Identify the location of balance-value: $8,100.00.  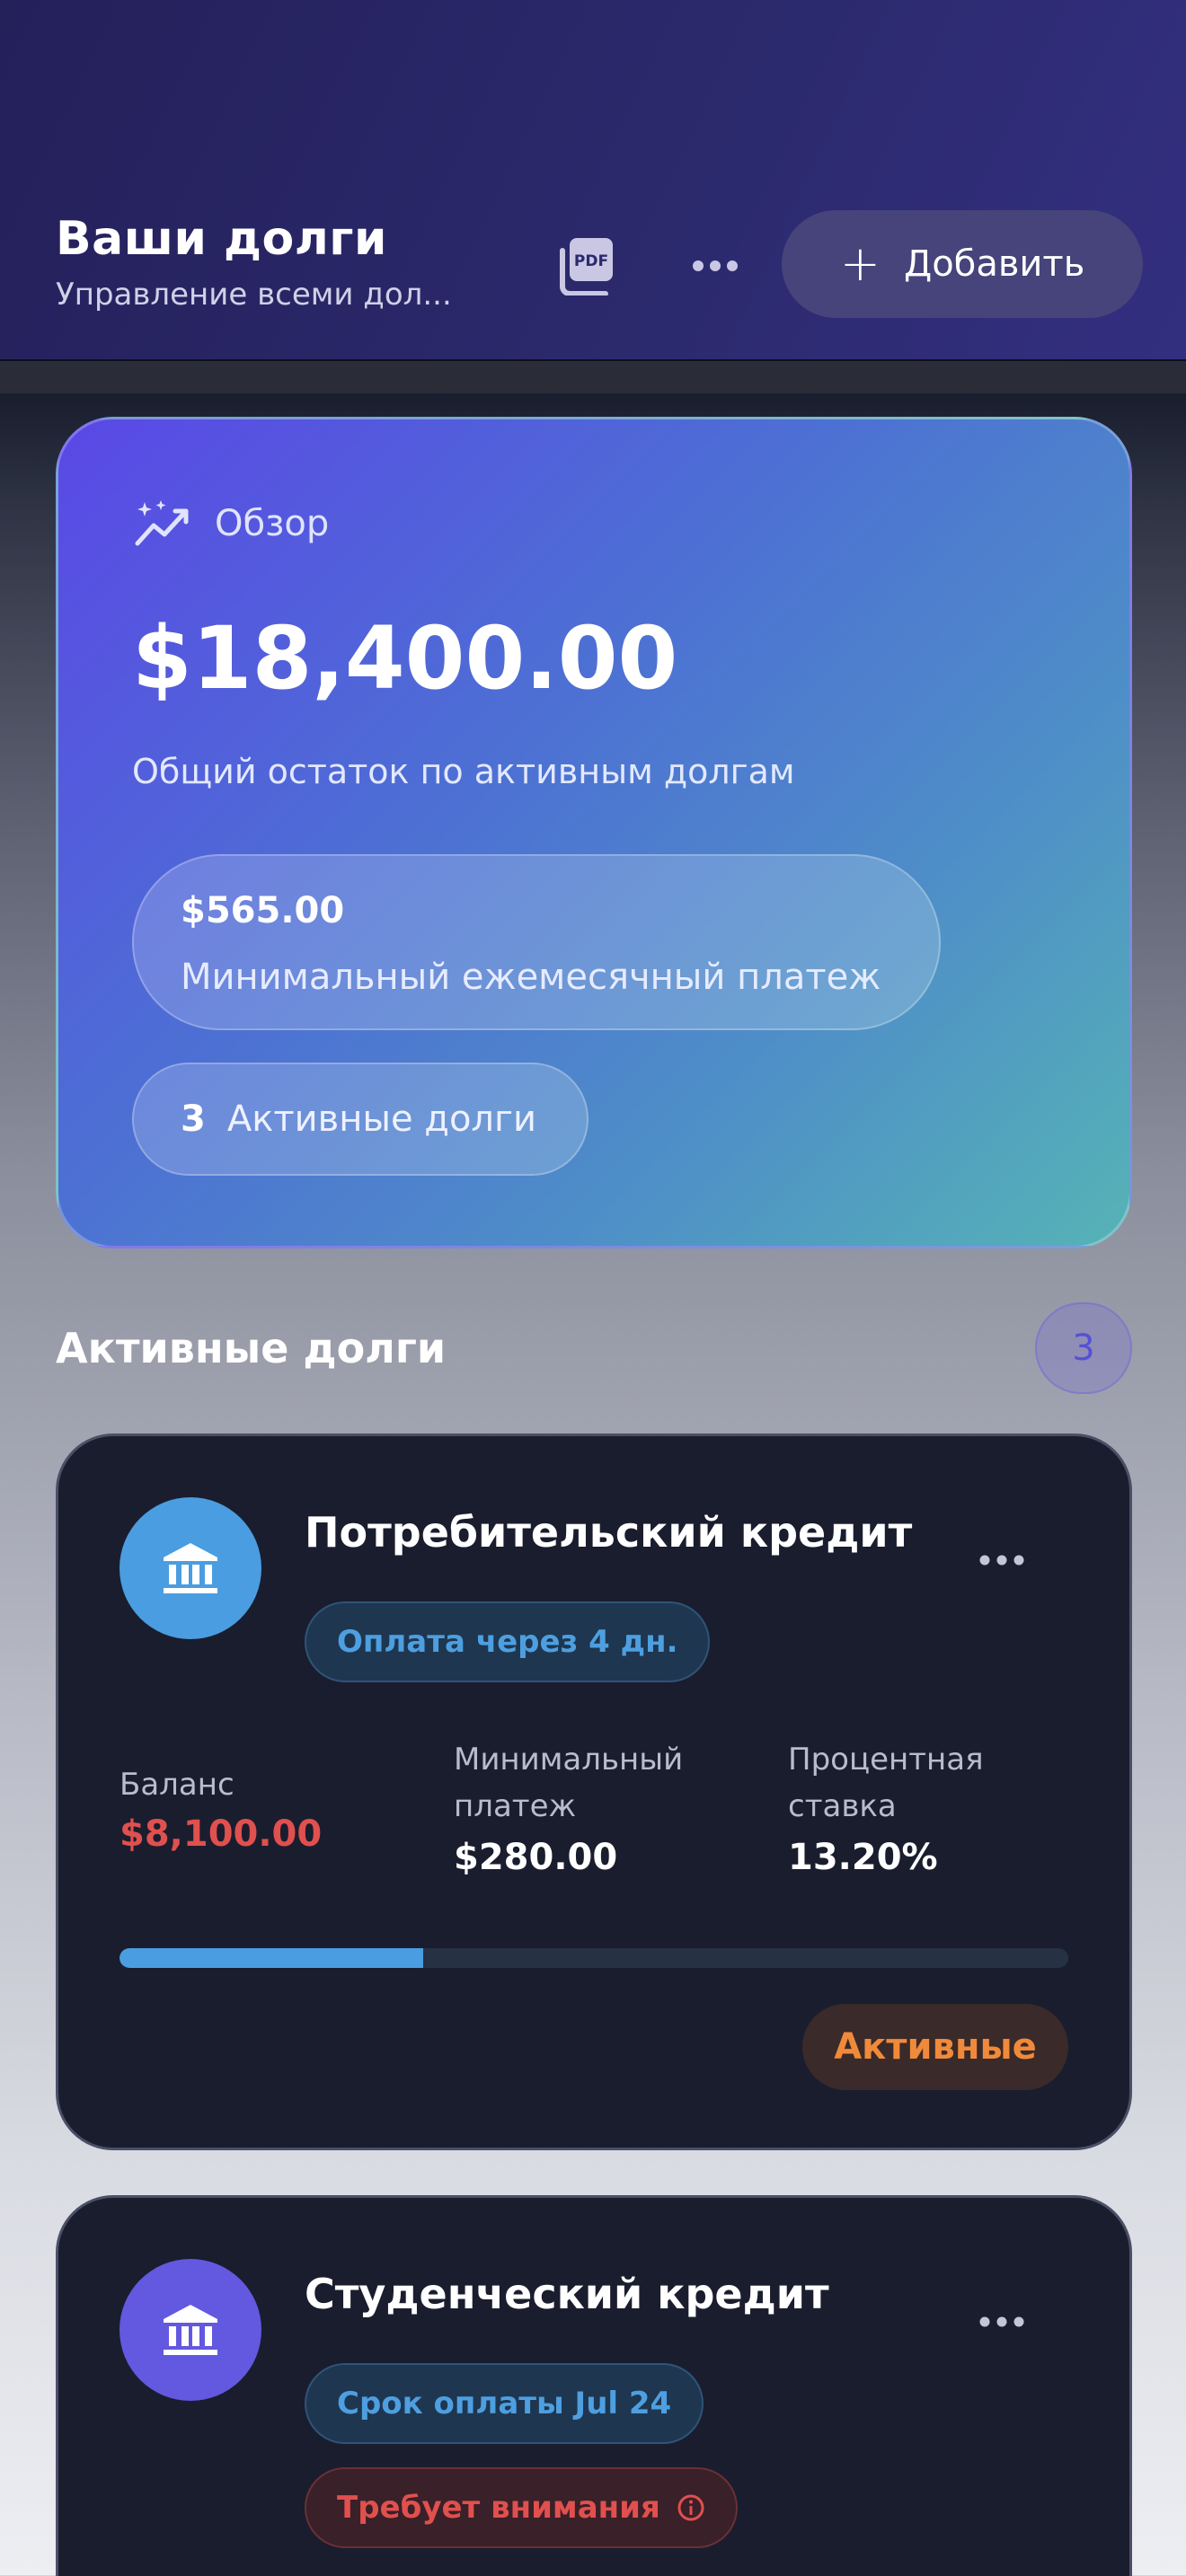
(221, 1834).